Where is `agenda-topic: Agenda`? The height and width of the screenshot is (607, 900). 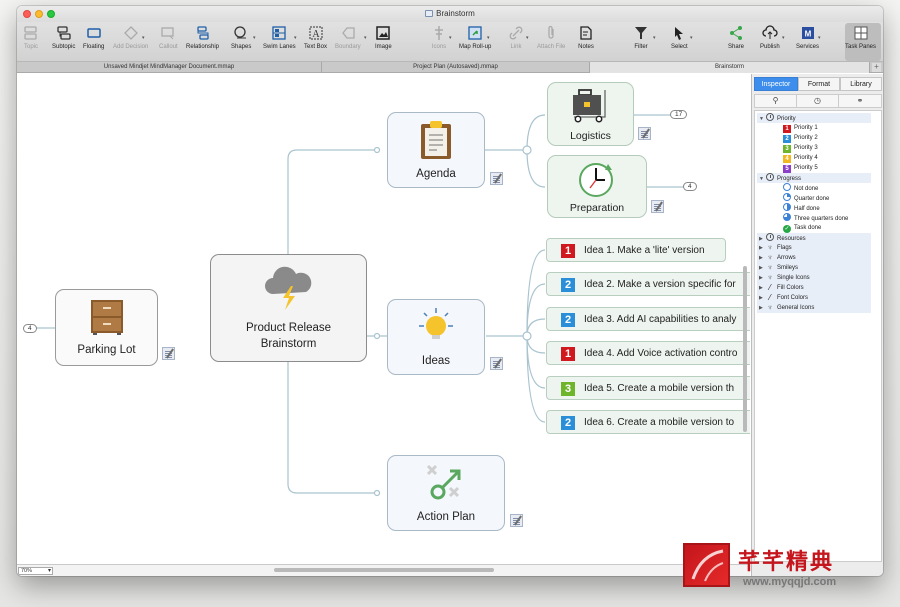 agenda-topic: Agenda is located at coordinates (436, 150).